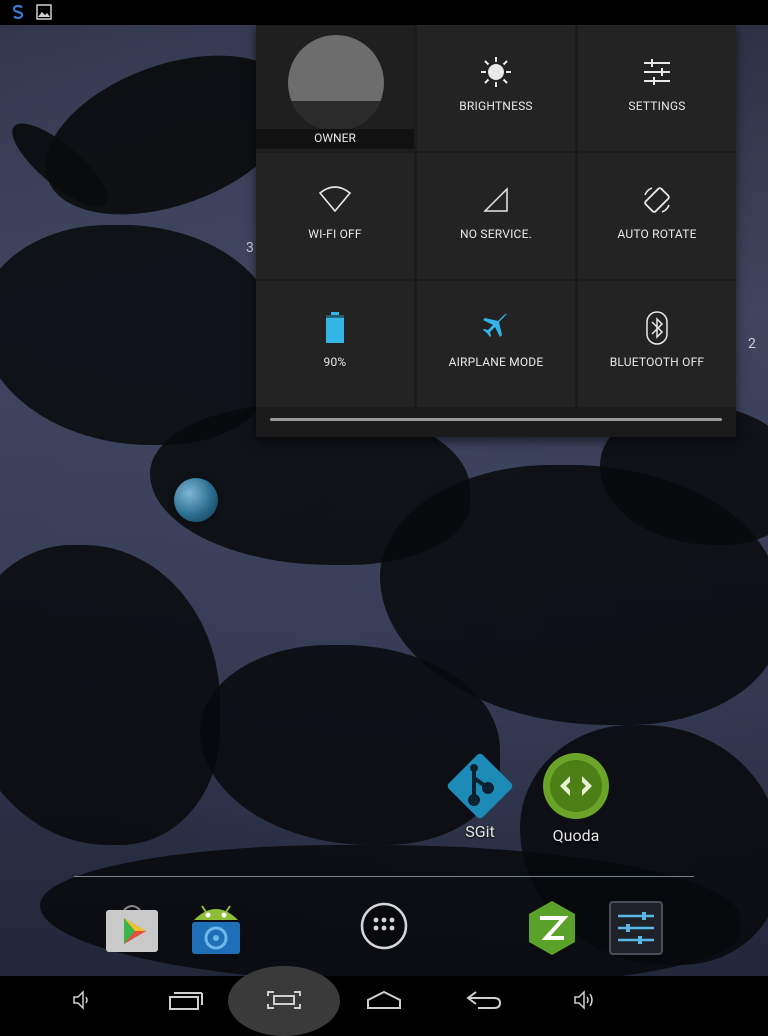 The height and width of the screenshot is (1036, 768). I want to click on app-drawer-icon, so click(384, 926).